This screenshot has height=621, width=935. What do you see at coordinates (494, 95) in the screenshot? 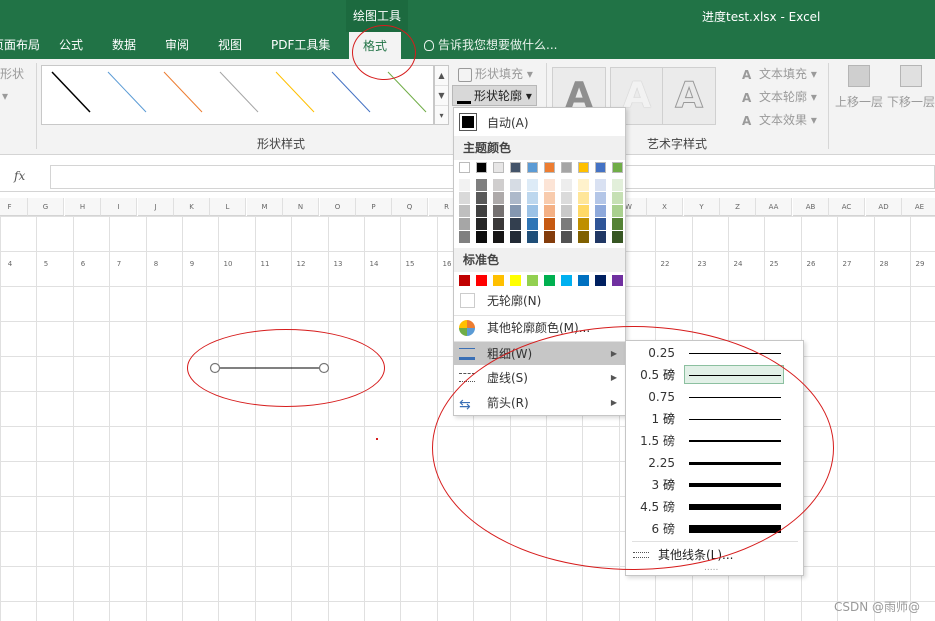
I see `shape-outline-button: 形状轮廓 ▾` at bounding box center [494, 95].